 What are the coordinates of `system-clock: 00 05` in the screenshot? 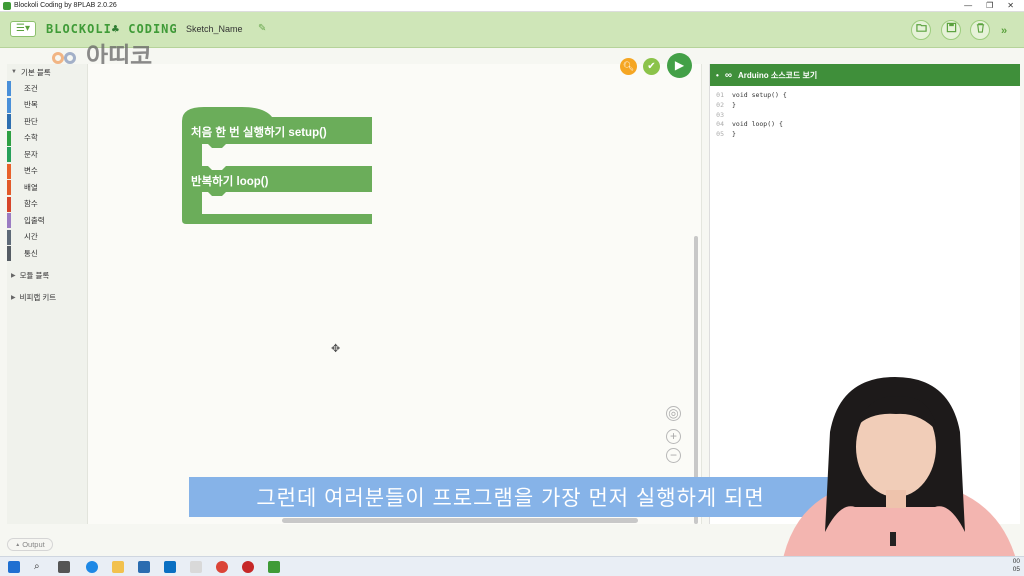 It's located at (1016, 565).